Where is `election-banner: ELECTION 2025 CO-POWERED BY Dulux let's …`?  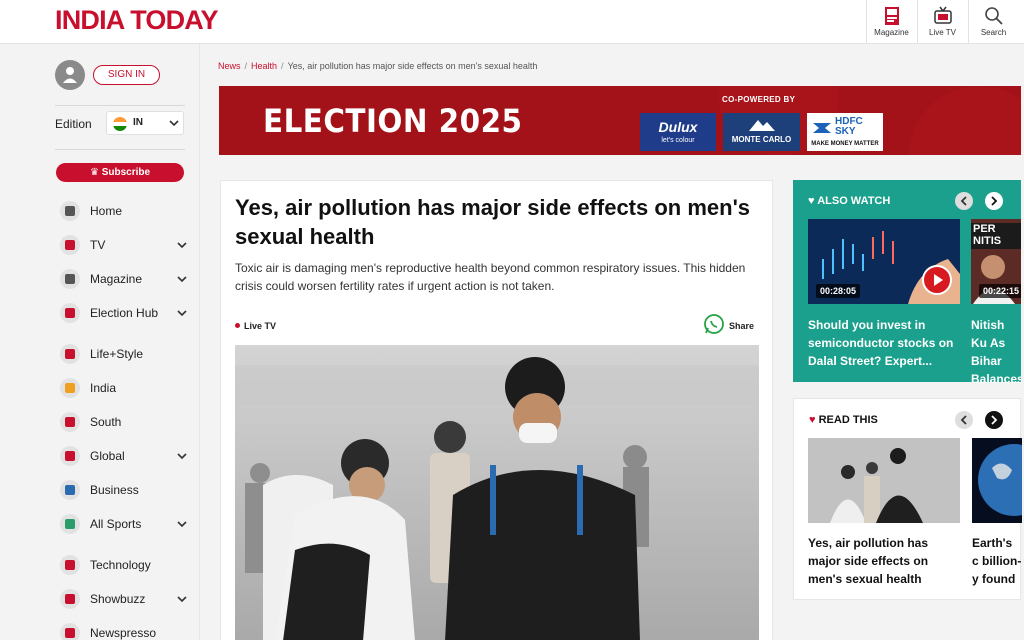 election-banner: ELECTION 2025 CO-POWERED BY Dulux let's … is located at coordinates (620, 120).